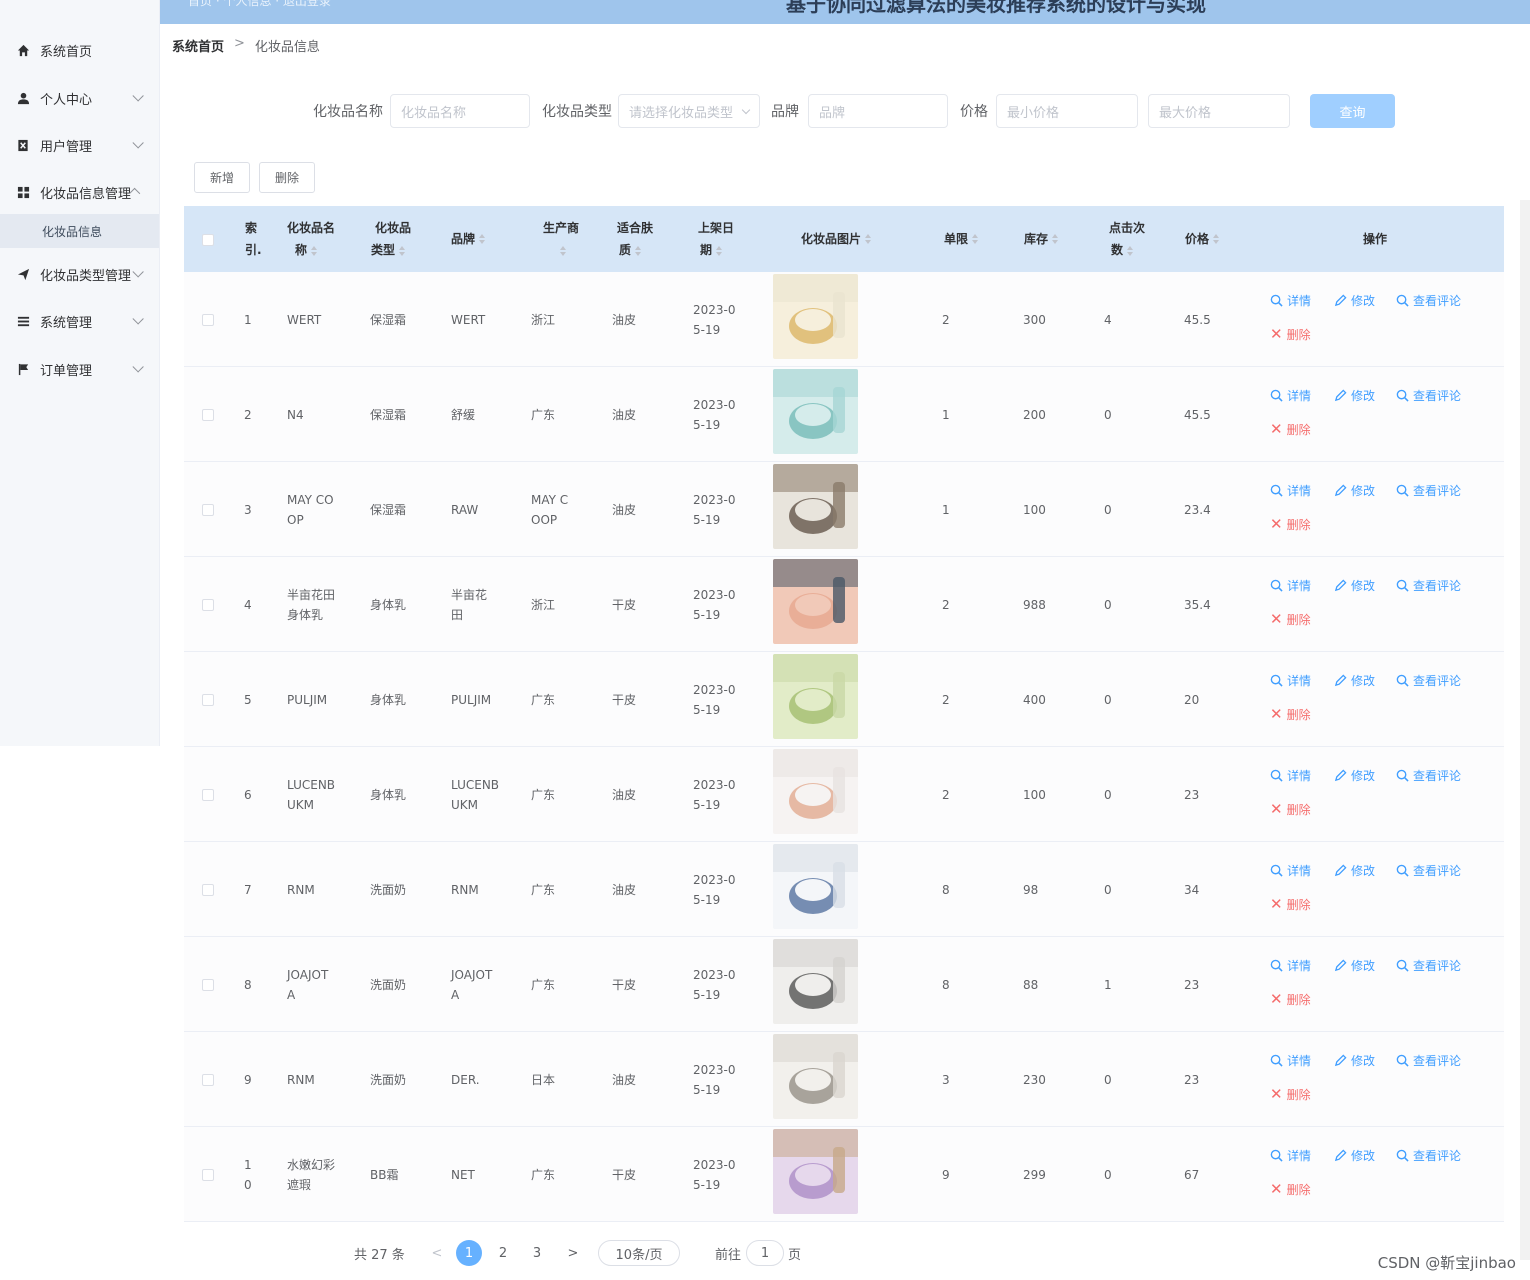 The width and height of the screenshot is (1530, 1280). What do you see at coordinates (765, 1253) in the screenshot?
I see `pager-goto-input: 1` at bounding box center [765, 1253].